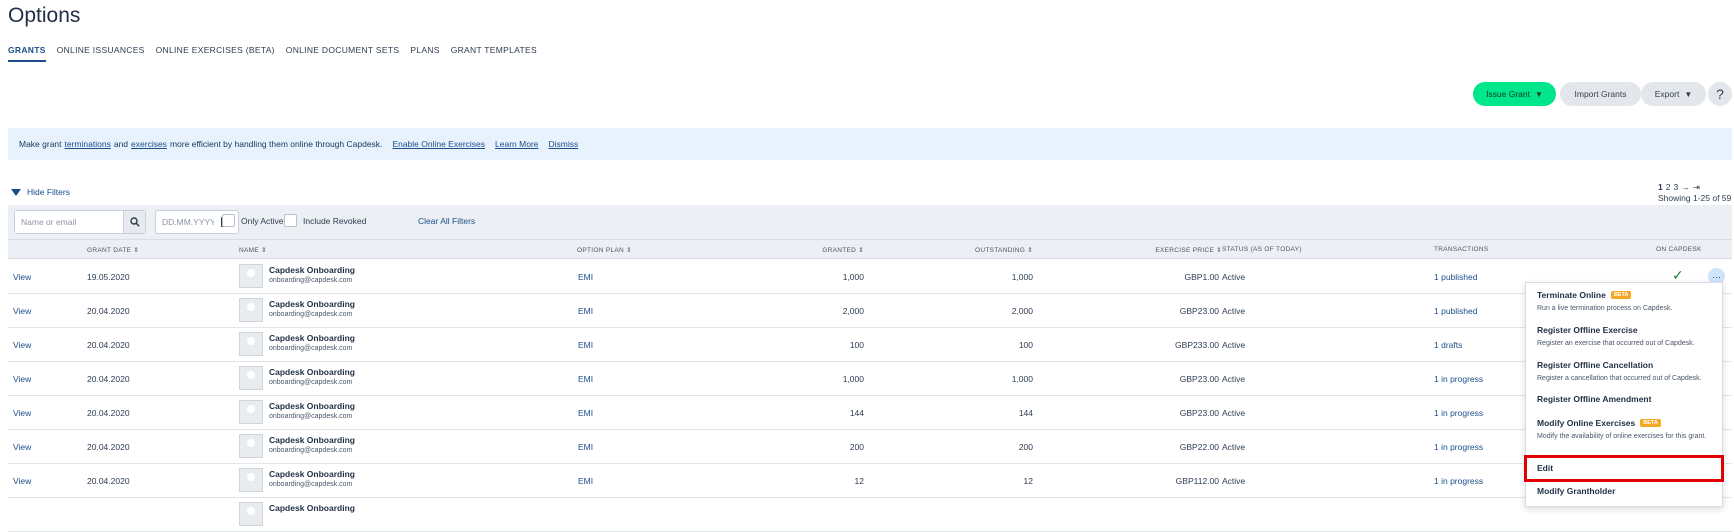 The image size is (1734, 532). What do you see at coordinates (134, 222) in the screenshot?
I see `search-icon` at bounding box center [134, 222].